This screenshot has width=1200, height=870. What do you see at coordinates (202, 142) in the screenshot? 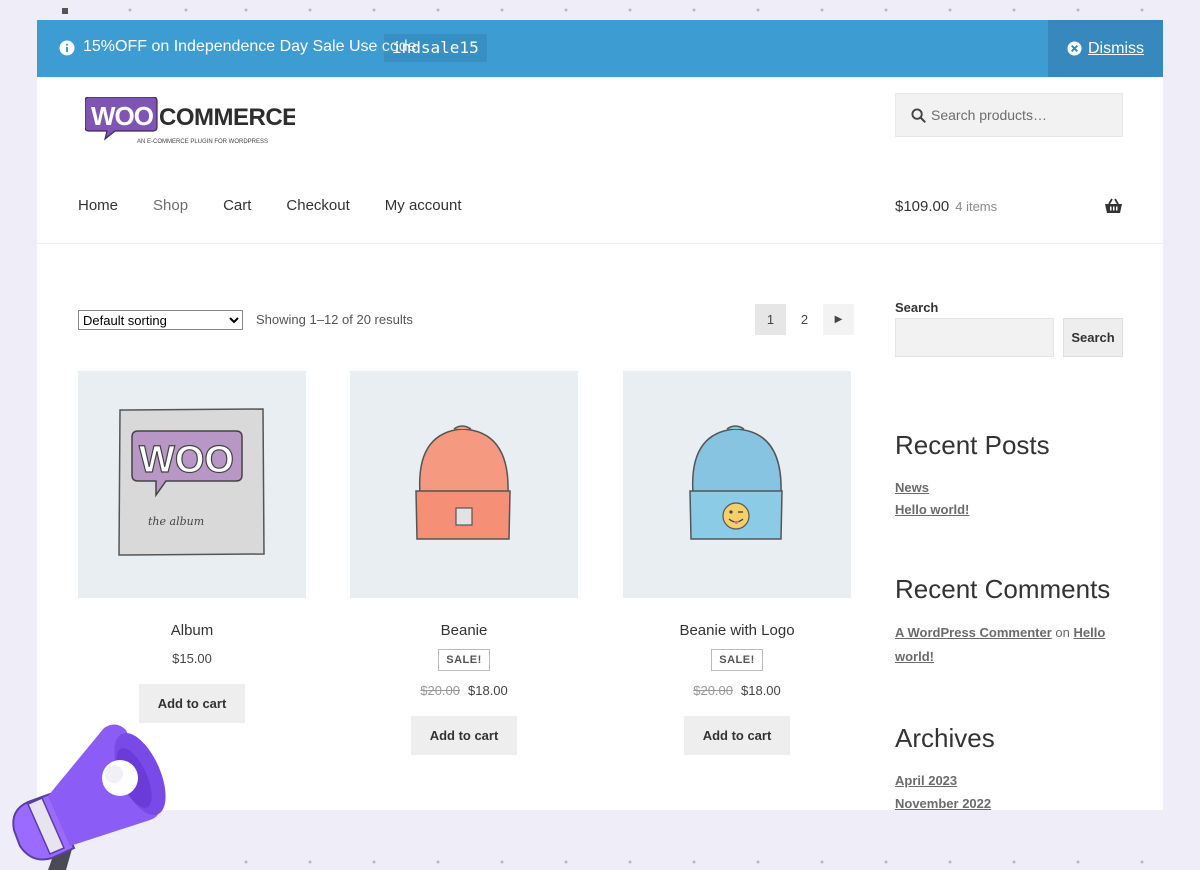
I see `svg-text:AN E-COMMERCE PLUGIN FOR WORDP: AN E-COMMERCE PLUGIN FOR WORDPRESS` at bounding box center [202, 142].